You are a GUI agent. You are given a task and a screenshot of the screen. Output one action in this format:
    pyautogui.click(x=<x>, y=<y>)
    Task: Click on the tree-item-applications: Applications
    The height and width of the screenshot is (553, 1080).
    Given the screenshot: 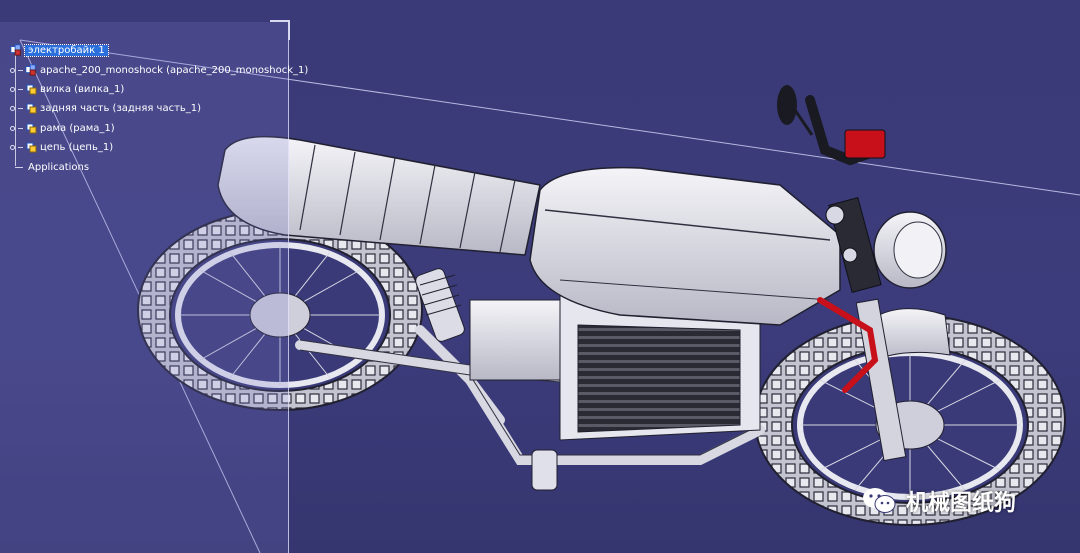 What is the action you would take?
    pyautogui.click(x=52, y=167)
    